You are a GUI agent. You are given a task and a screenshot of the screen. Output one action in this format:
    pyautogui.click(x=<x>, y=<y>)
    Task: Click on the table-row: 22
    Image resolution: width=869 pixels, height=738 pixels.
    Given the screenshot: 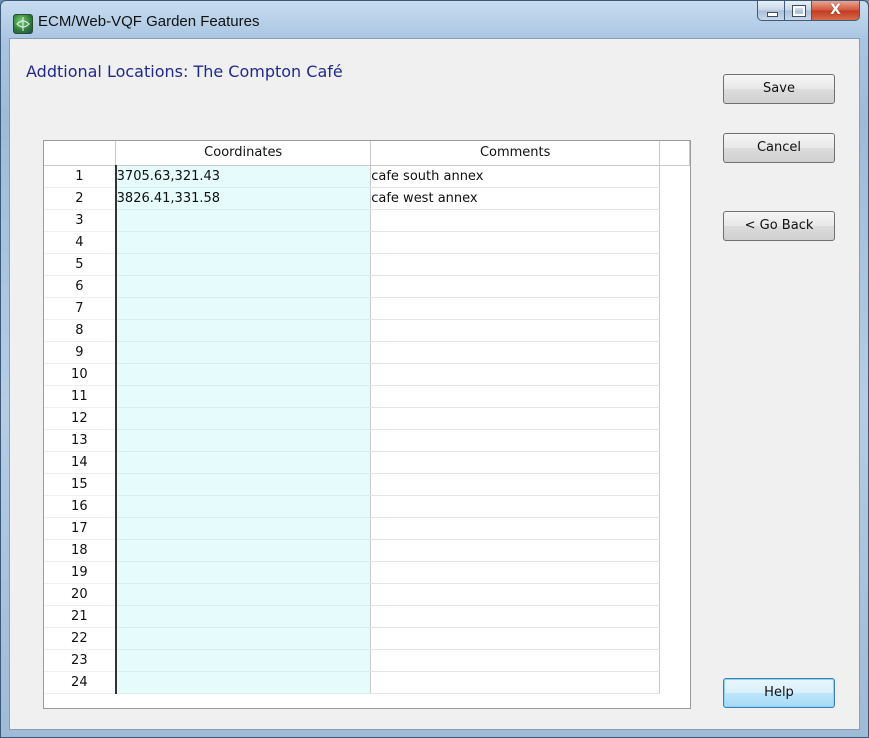 What is the action you would take?
    pyautogui.click(x=367, y=638)
    